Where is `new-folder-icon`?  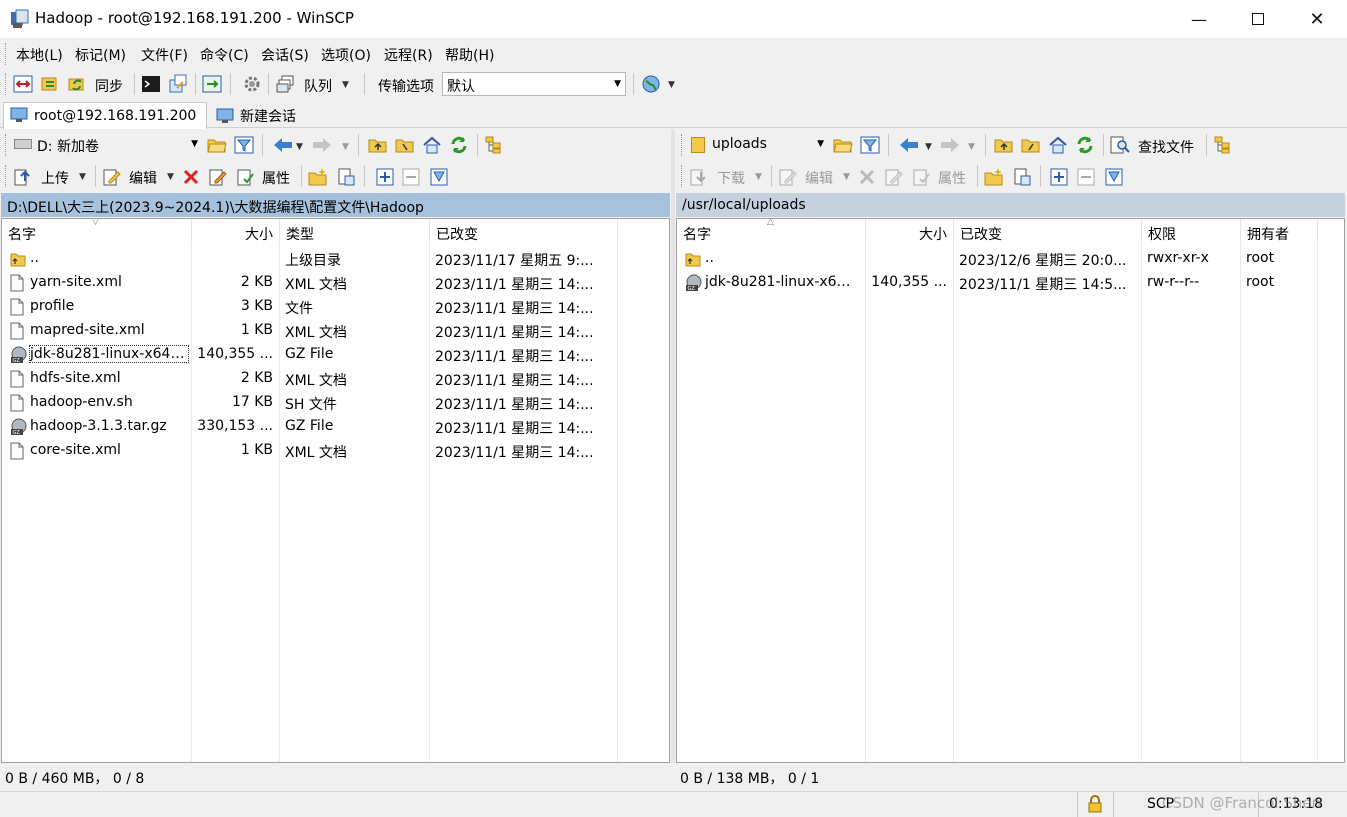
new-folder-icon is located at coordinates (318, 177).